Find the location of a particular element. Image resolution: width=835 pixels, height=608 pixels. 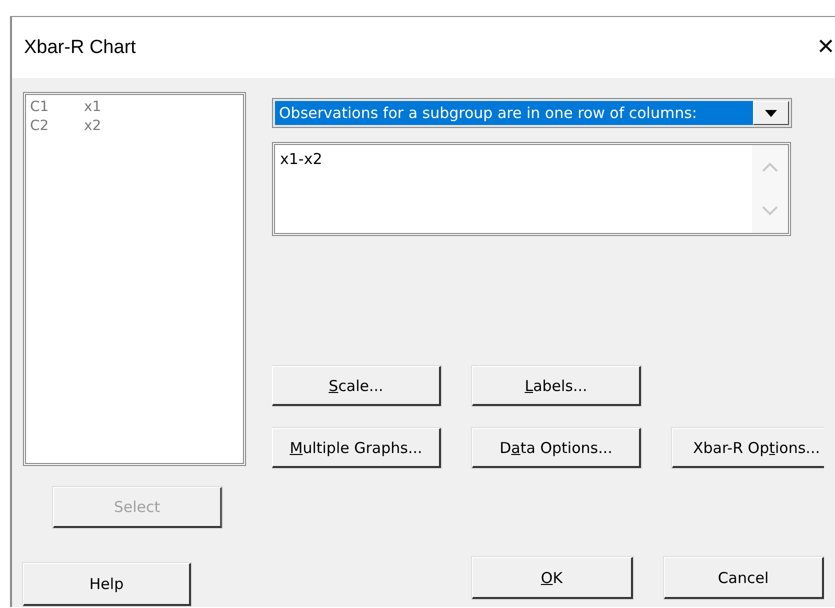

column-id: C2 is located at coordinates (57, 126).